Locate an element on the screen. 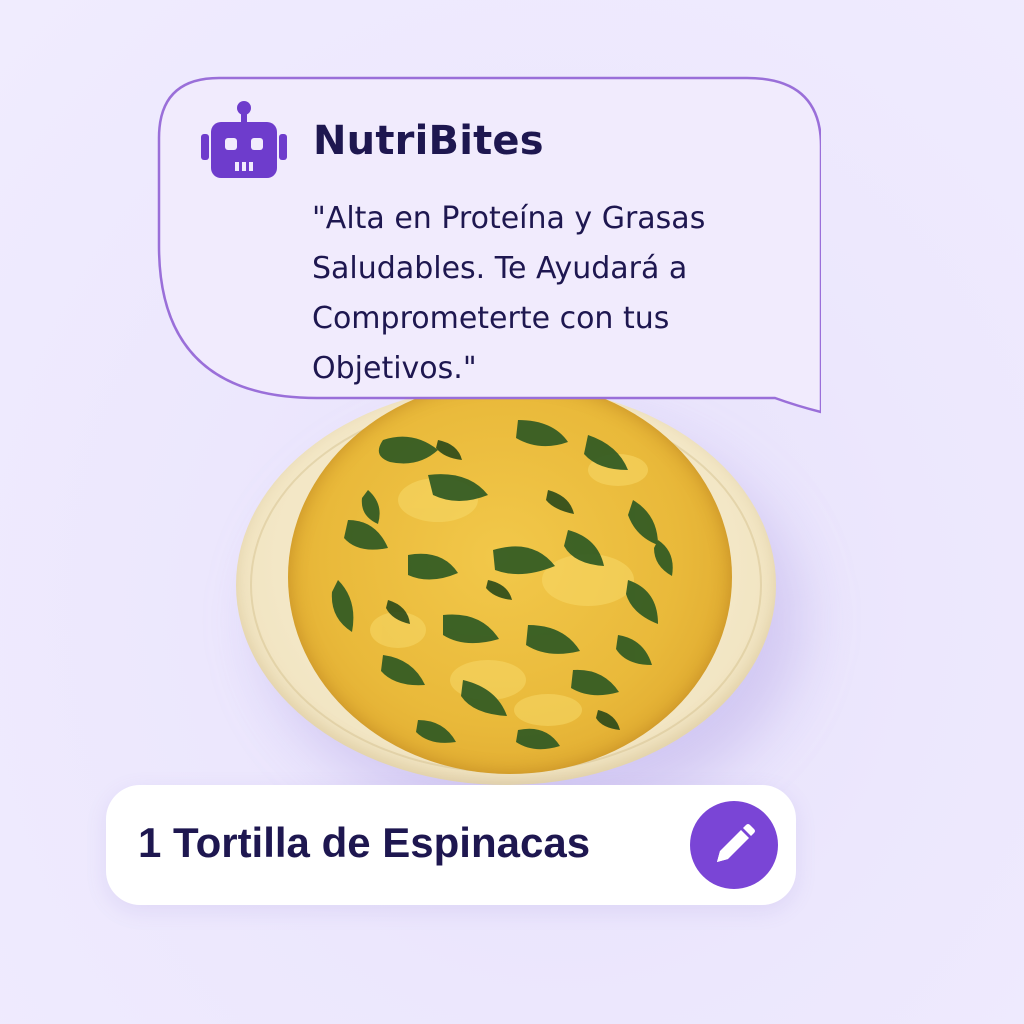  assistant-name: NutriBites is located at coordinates (428, 141).